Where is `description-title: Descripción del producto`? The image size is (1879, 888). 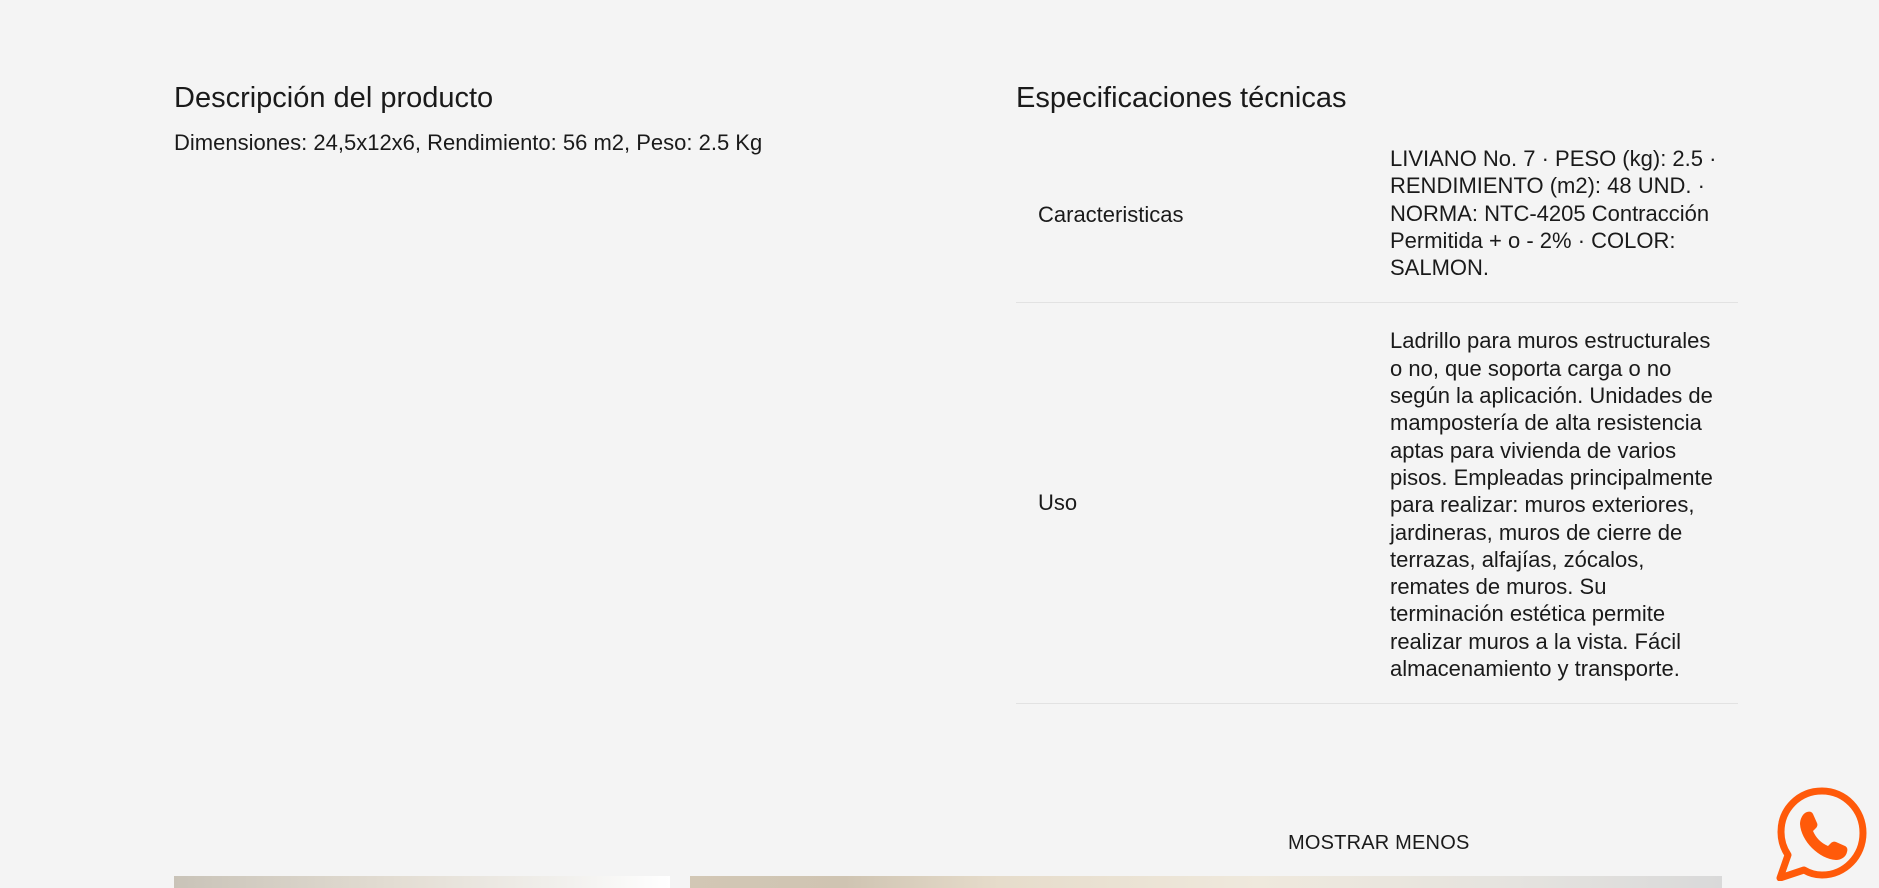
description-title: Descripción del producto is located at coordinates (334, 98).